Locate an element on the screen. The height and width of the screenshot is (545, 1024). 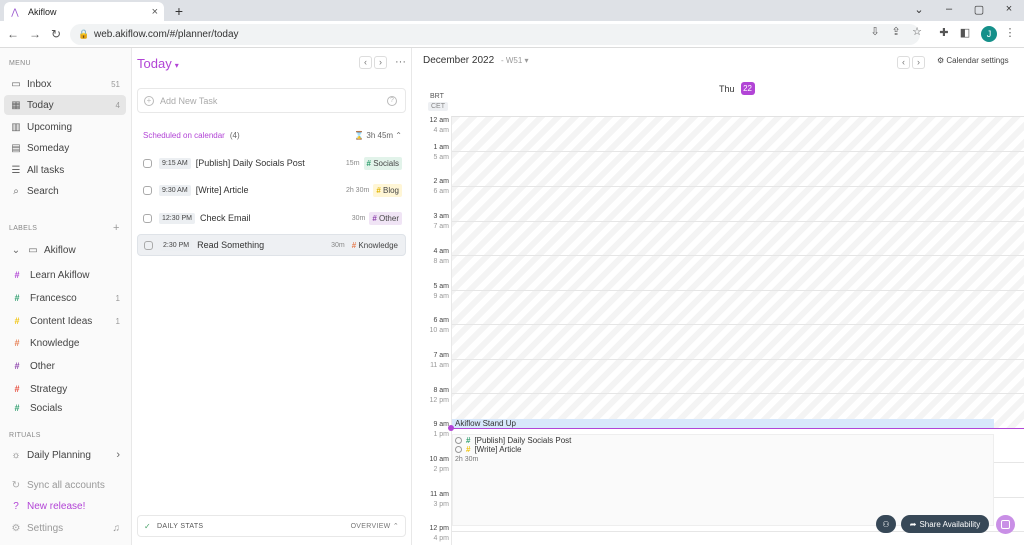
more-options-icon: ··· is located at coordinates (400, 62).